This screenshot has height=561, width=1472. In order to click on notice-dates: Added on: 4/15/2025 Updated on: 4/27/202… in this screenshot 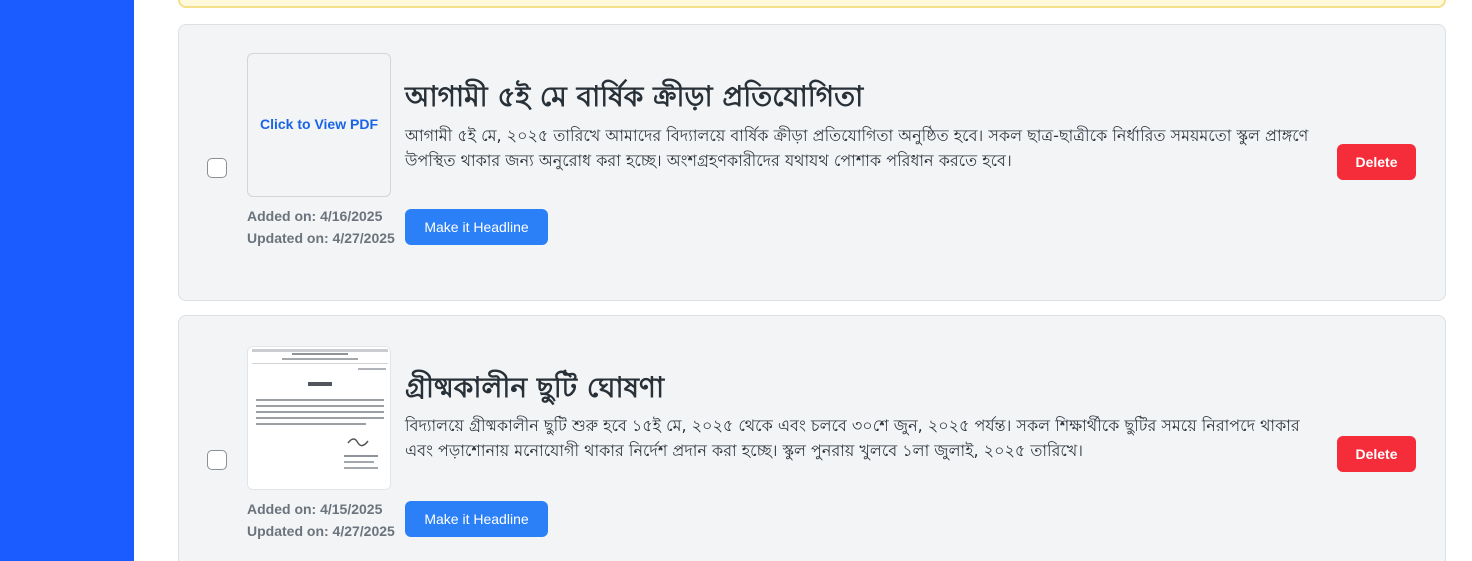, I will do `click(322, 520)`.